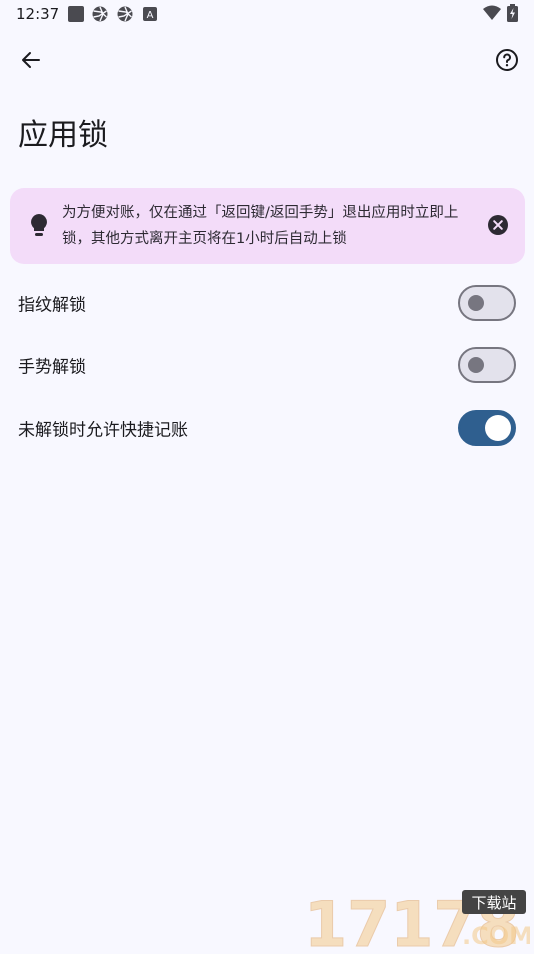  I want to click on setting-label: 指纹解锁, so click(52, 305).